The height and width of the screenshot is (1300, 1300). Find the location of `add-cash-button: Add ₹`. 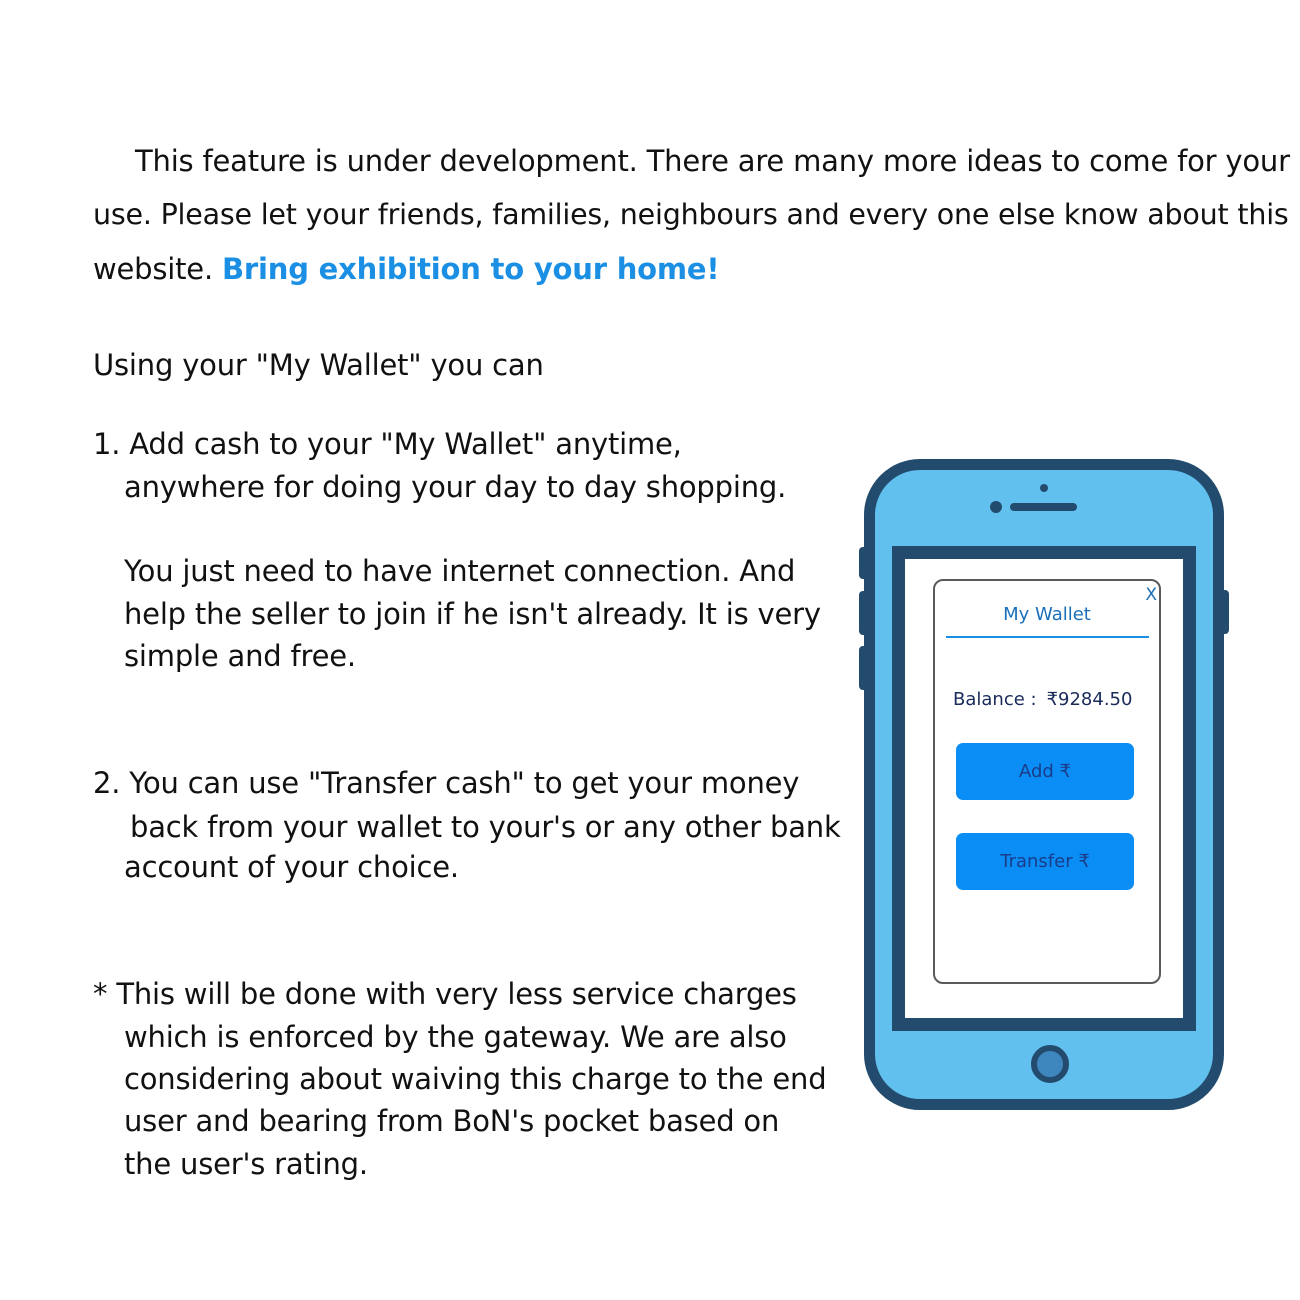

add-cash-button: Add ₹ is located at coordinates (1045, 771).